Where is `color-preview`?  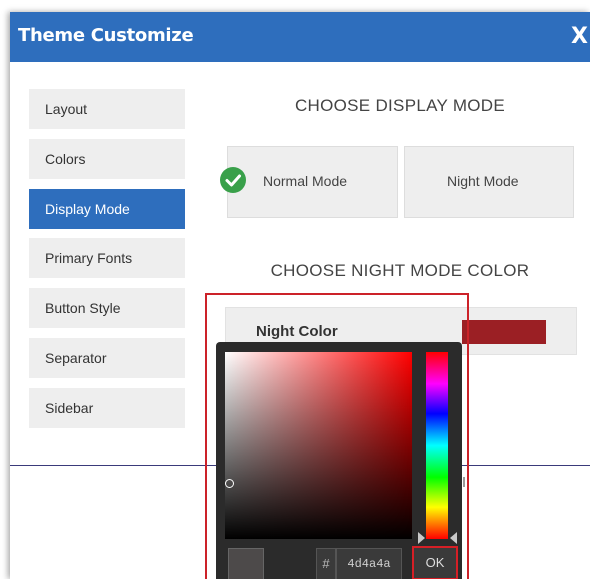 color-preview is located at coordinates (246, 563).